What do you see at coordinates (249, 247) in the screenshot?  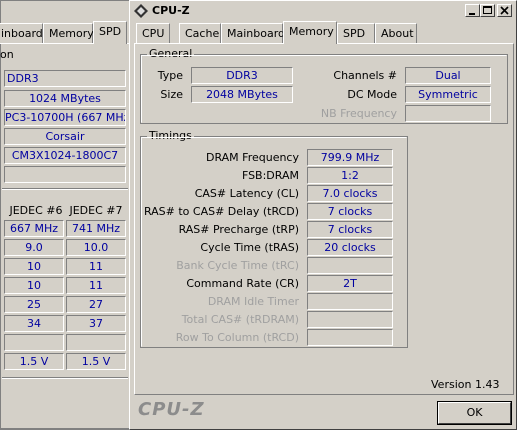 I see `timing-label: Cycle Time (tRAS)` at bounding box center [249, 247].